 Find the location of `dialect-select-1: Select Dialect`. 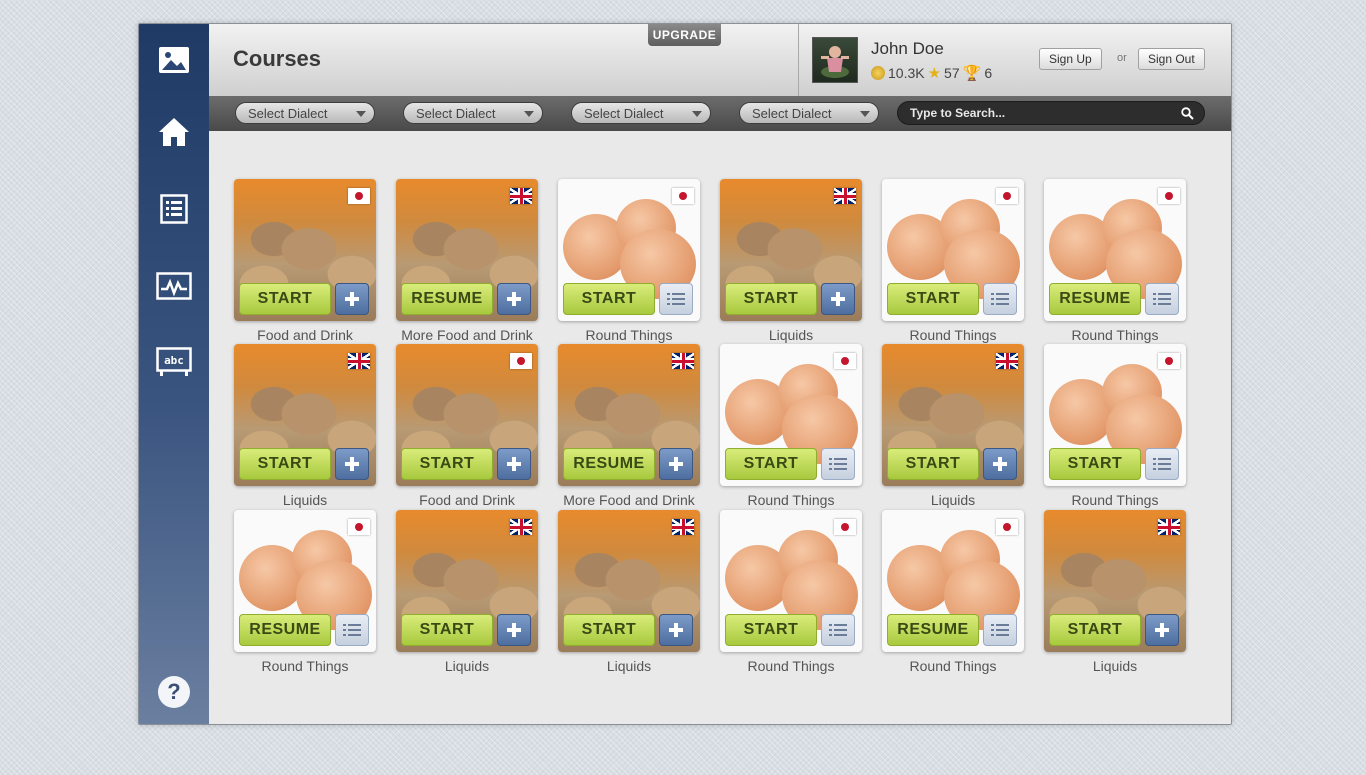

dialect-select-1: Select Dialect is located at coordinates (305, 113).